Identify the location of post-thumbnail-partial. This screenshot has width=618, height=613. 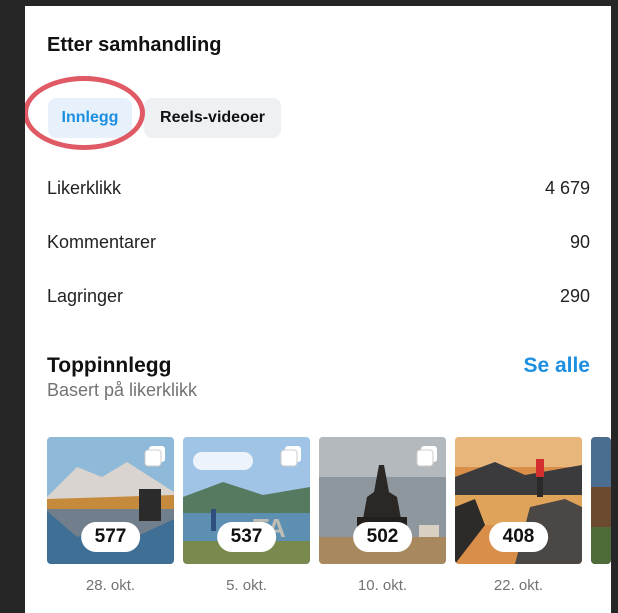
(601, 500).